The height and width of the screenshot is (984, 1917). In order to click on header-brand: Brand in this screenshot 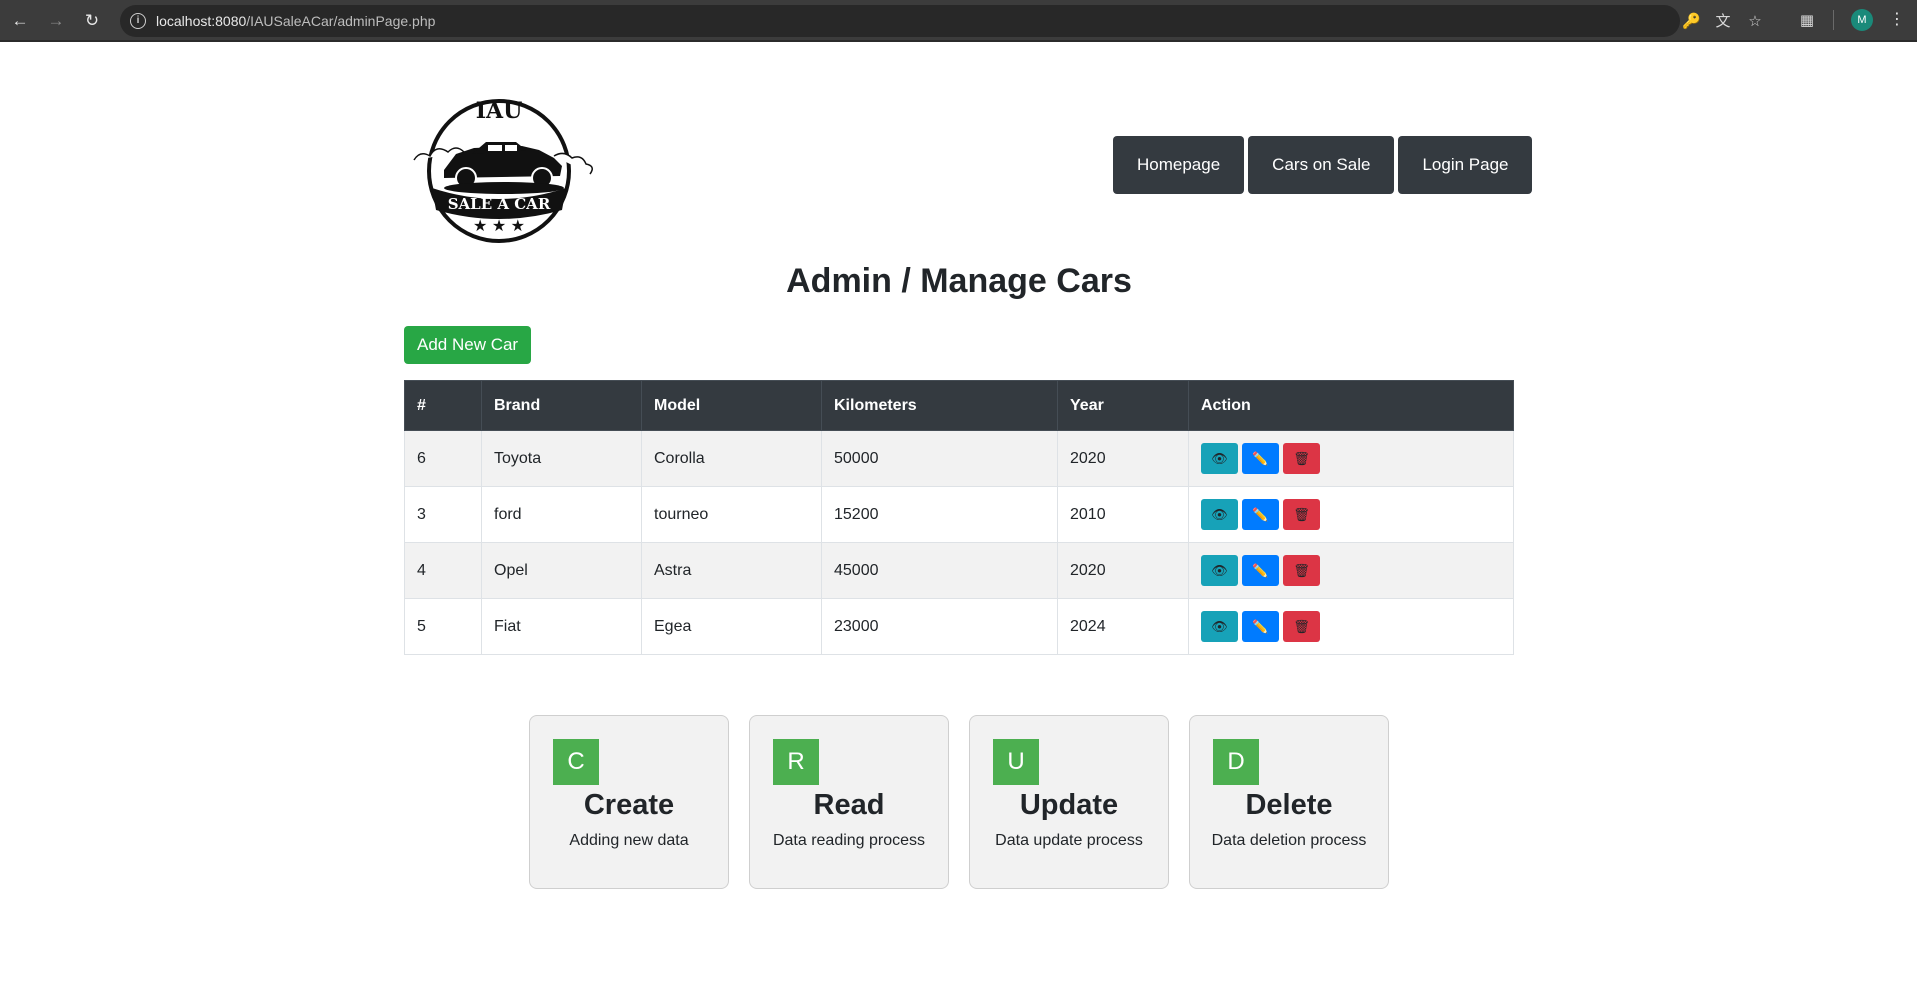, I will do `click(561, 405)`.